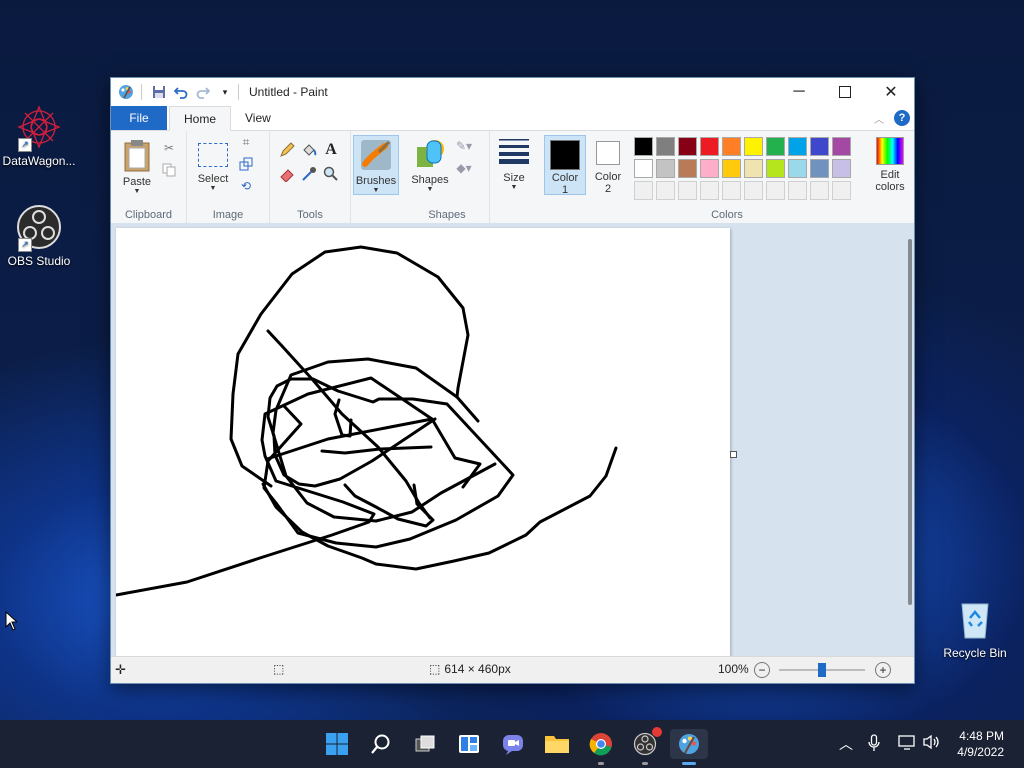 The width and height of the screenshot is (1024, 768). I want to click on magnifier-icon, so click(331, 174).